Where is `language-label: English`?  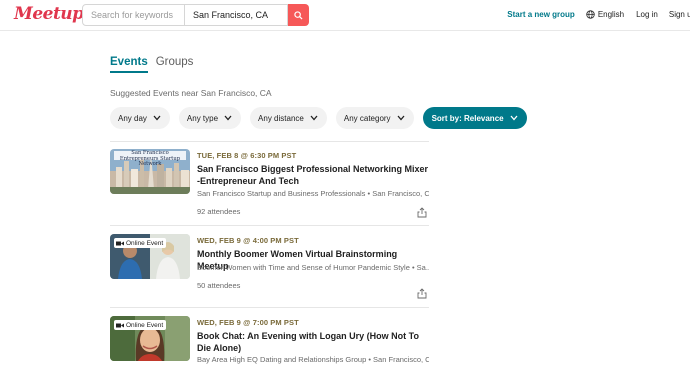
language-label: English is located at coordinates (611, 14).